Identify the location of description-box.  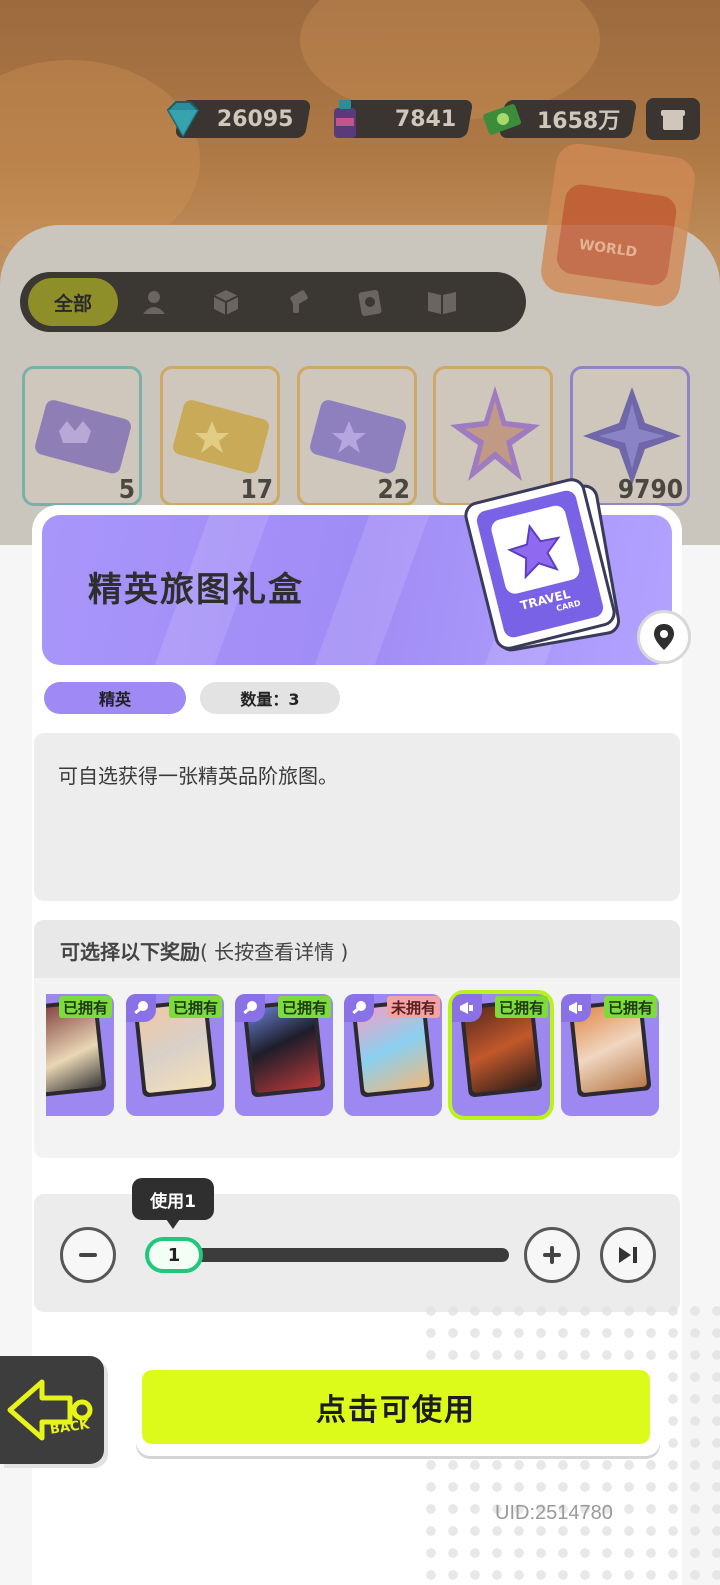
(357, 817).